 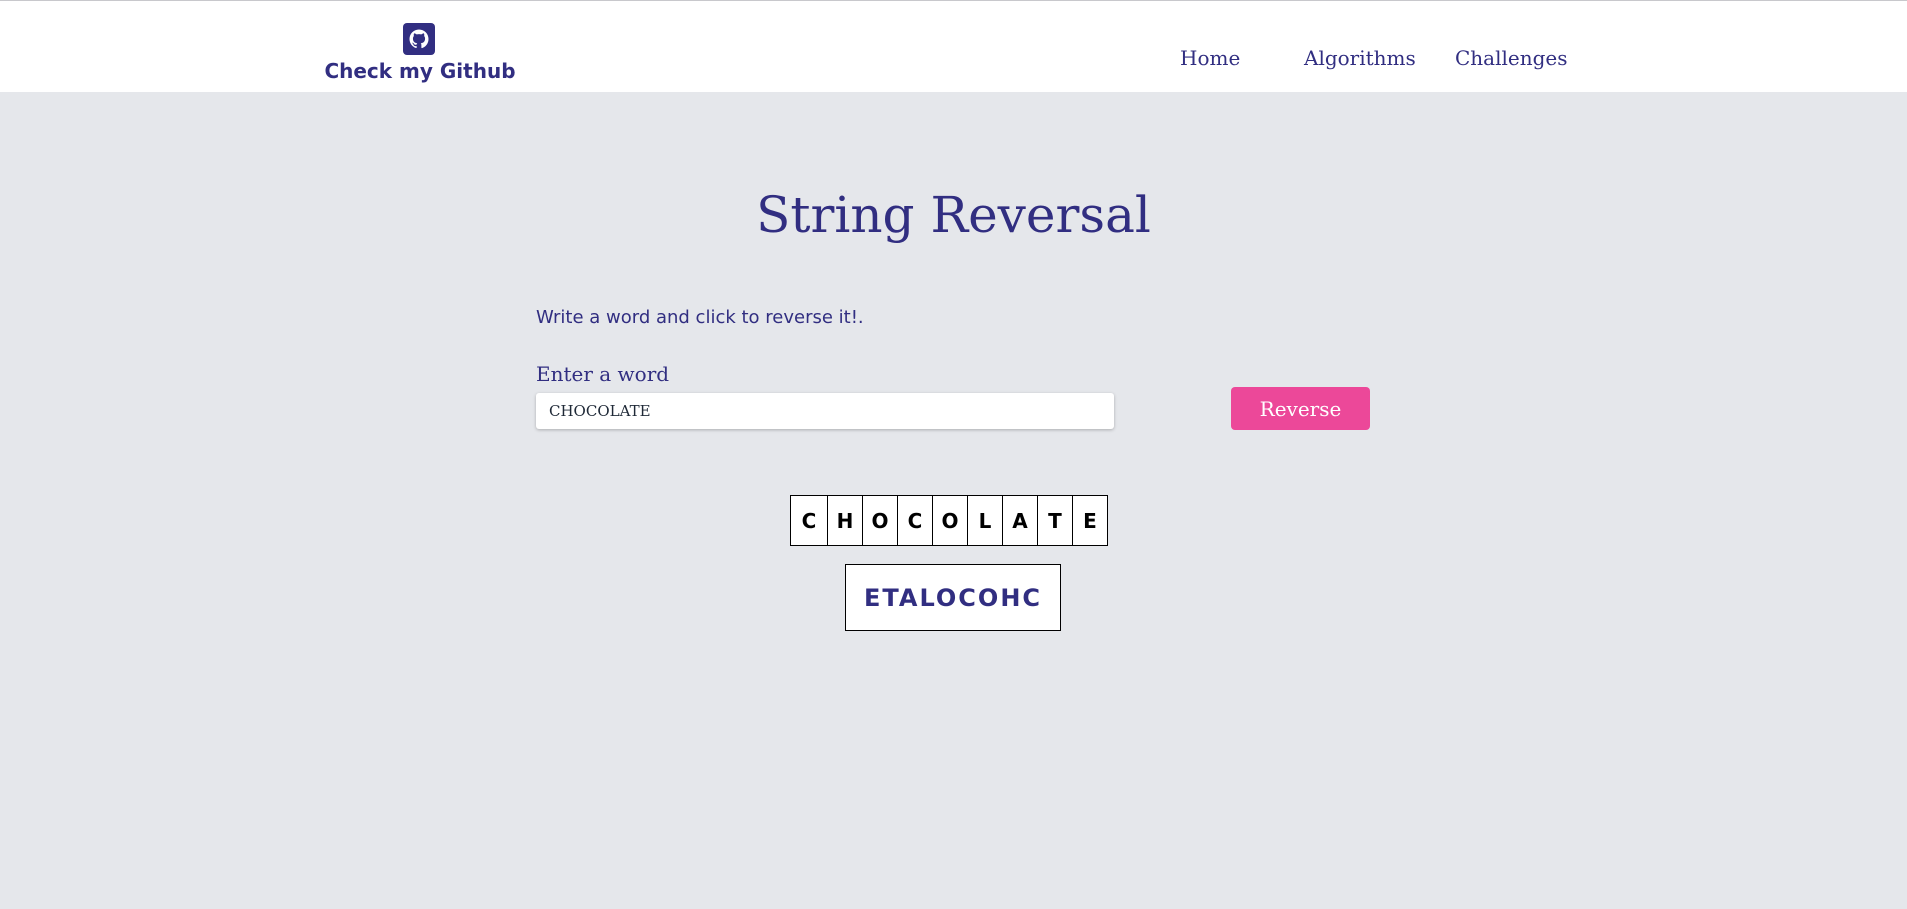 What do you see at coordinates (1511, 58) in the screenshot?
I see `nav-challenges-link: Challenges` at bounding box center [1511, 58].